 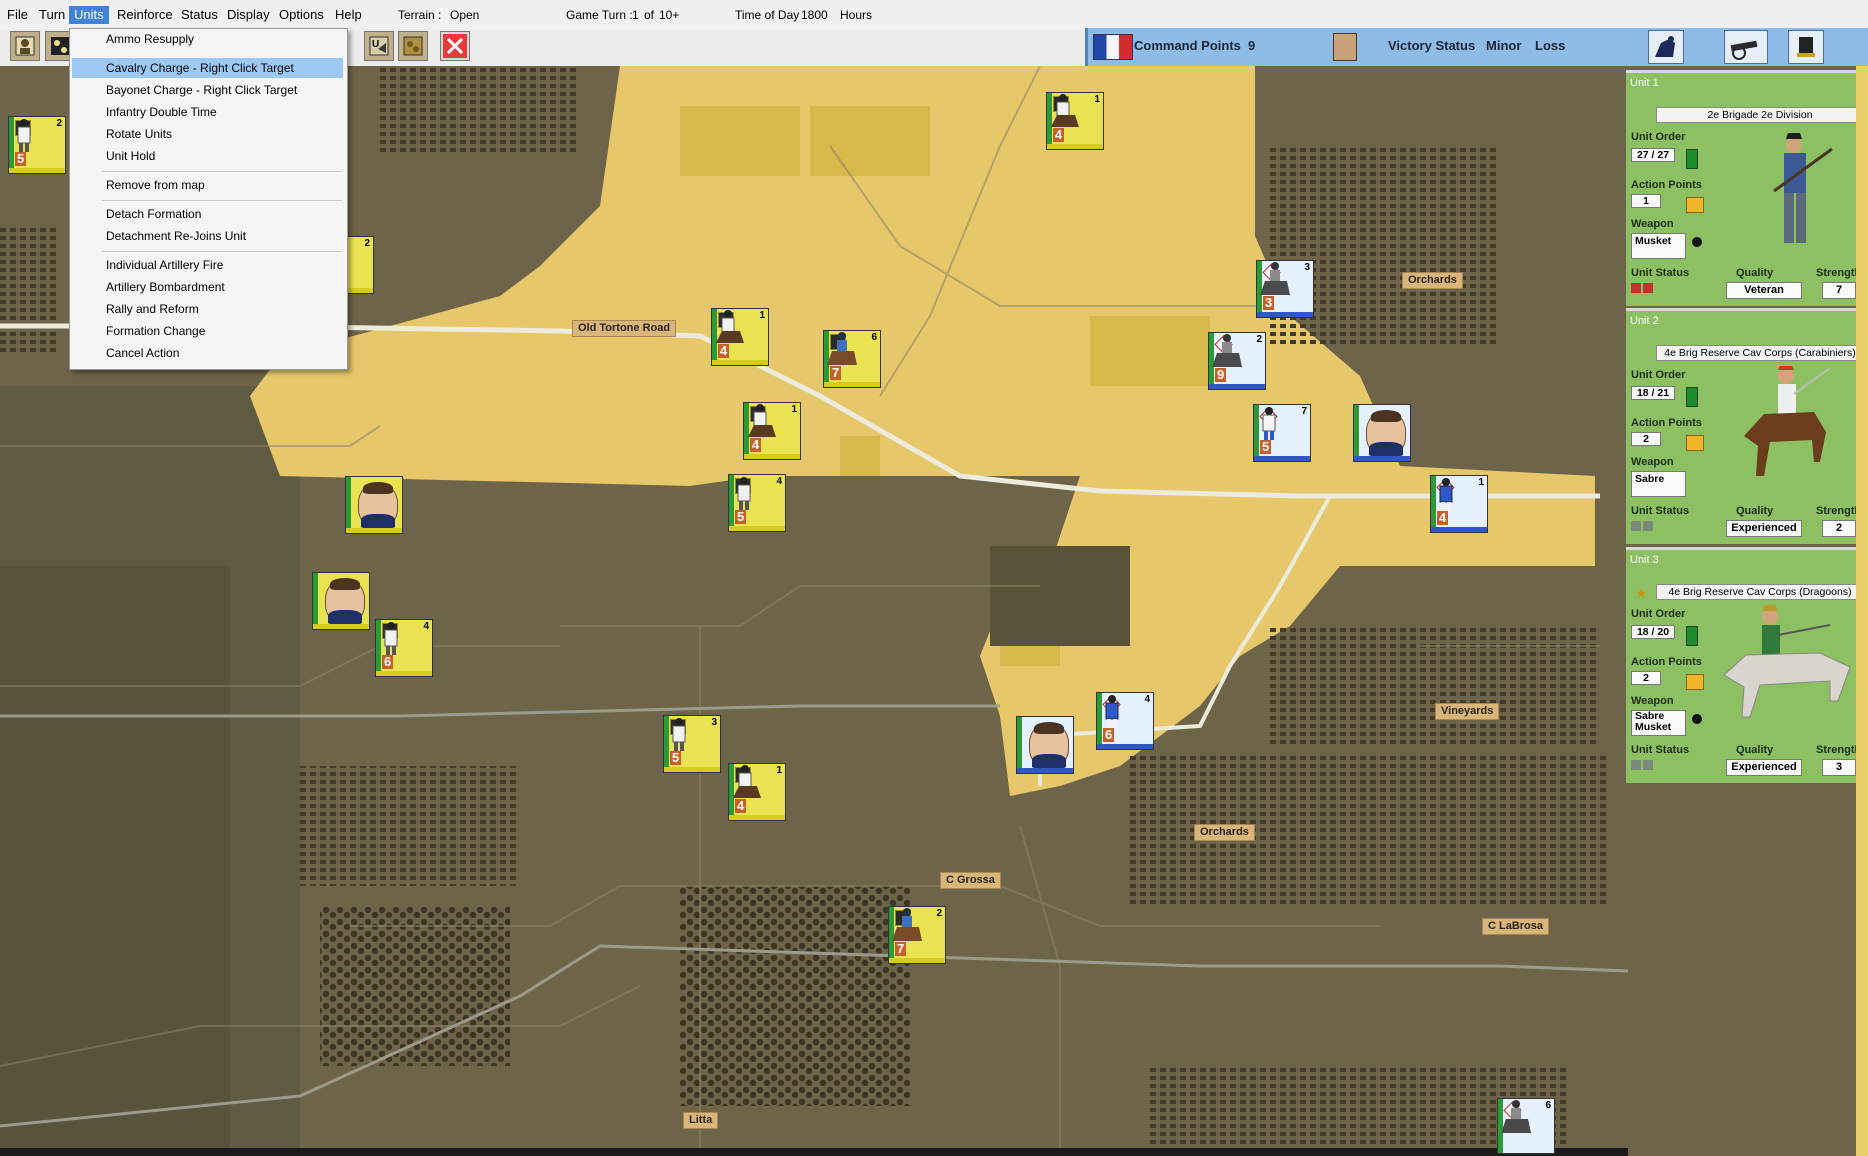 I want to click on commander-portrait-icon, so click(x=1345, y=47).